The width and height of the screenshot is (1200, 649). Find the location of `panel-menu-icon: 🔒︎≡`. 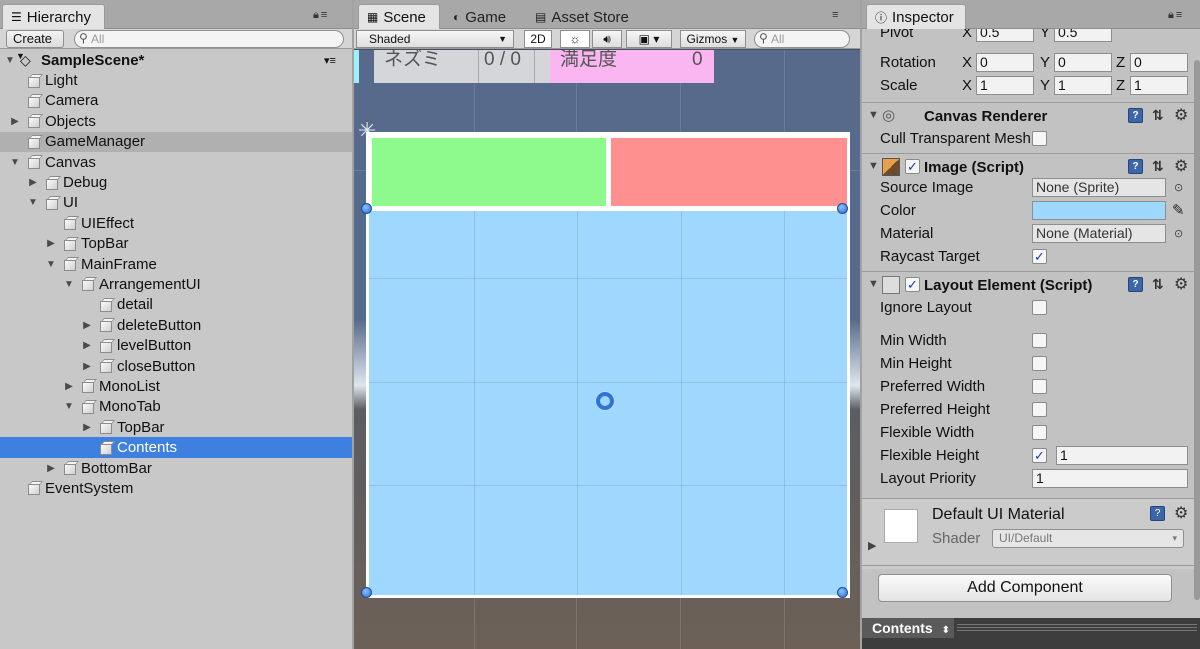

panel-menu-icon: 🔒︎≡ is located at coordinates (321, 15).